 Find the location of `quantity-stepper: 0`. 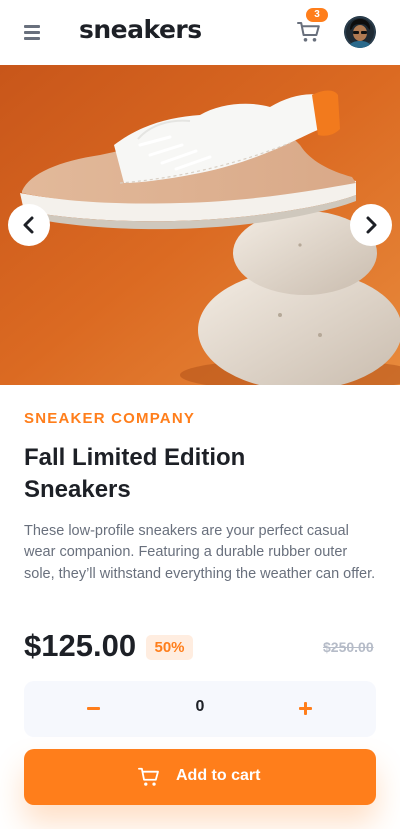

quantity-stepper: 0 is located at coordinates (200, 709).